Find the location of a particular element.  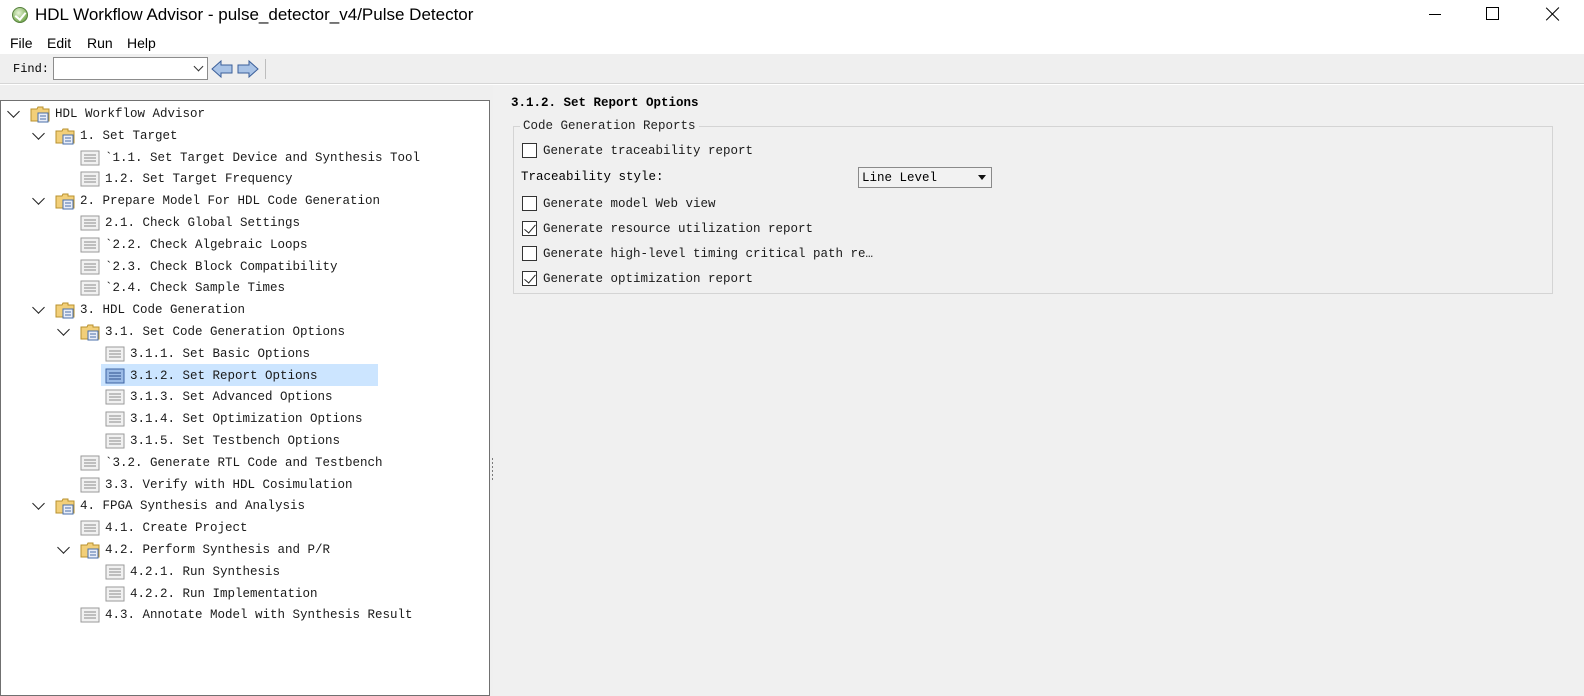

maximize-icon is located at coordinates (1492, 13).